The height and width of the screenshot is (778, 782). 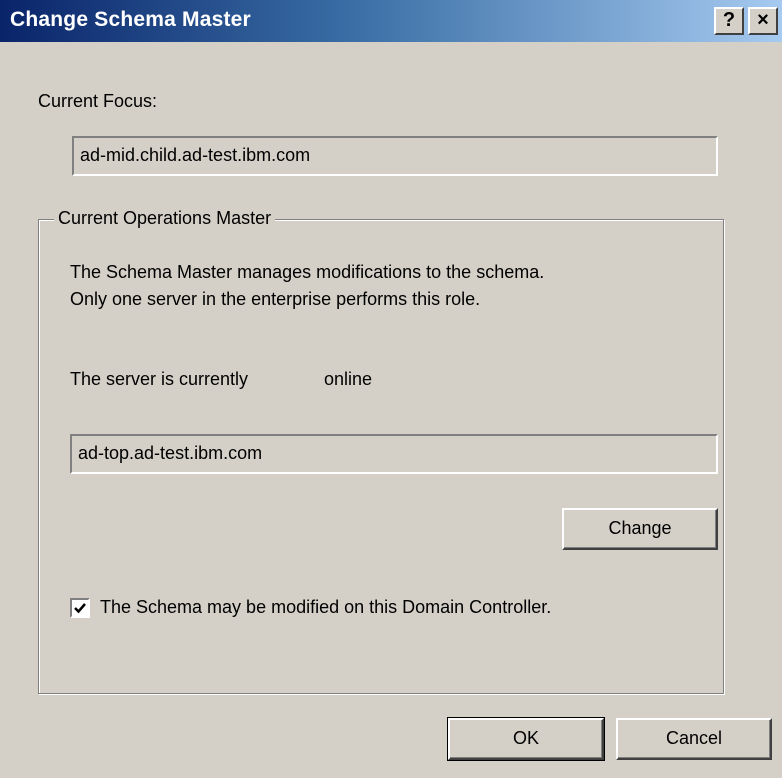 I want to click on server-status-value: online, so click(x=348, y=379).